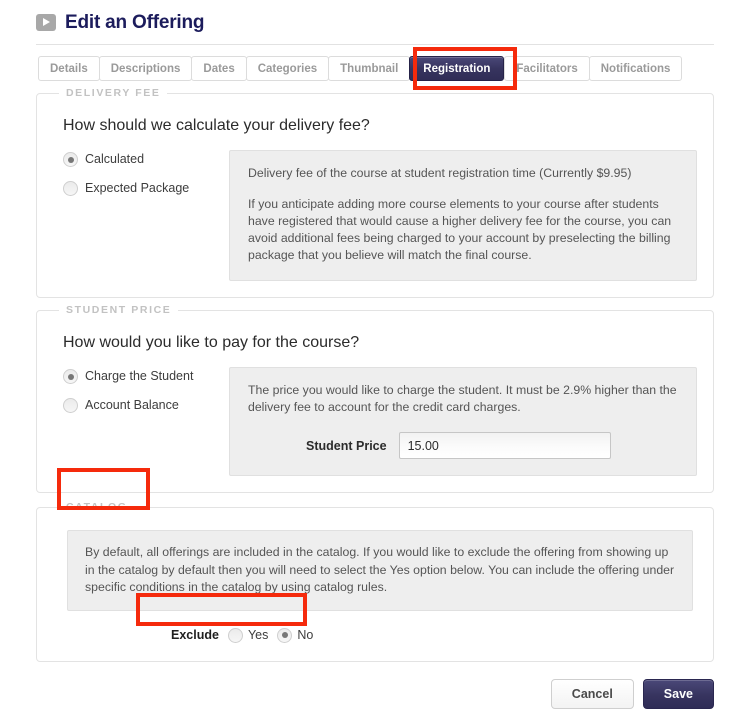 This screenshot has width=748, height=709. I want to click on student-price-radio-group: Charge the Student Account Balance, so click(141, 397).